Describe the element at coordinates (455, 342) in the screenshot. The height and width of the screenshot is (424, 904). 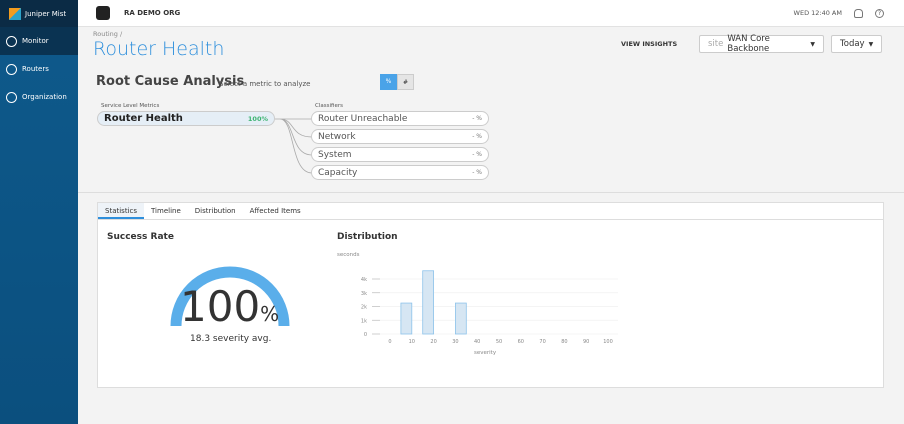
I see `x-tick-label: 30` at that location.